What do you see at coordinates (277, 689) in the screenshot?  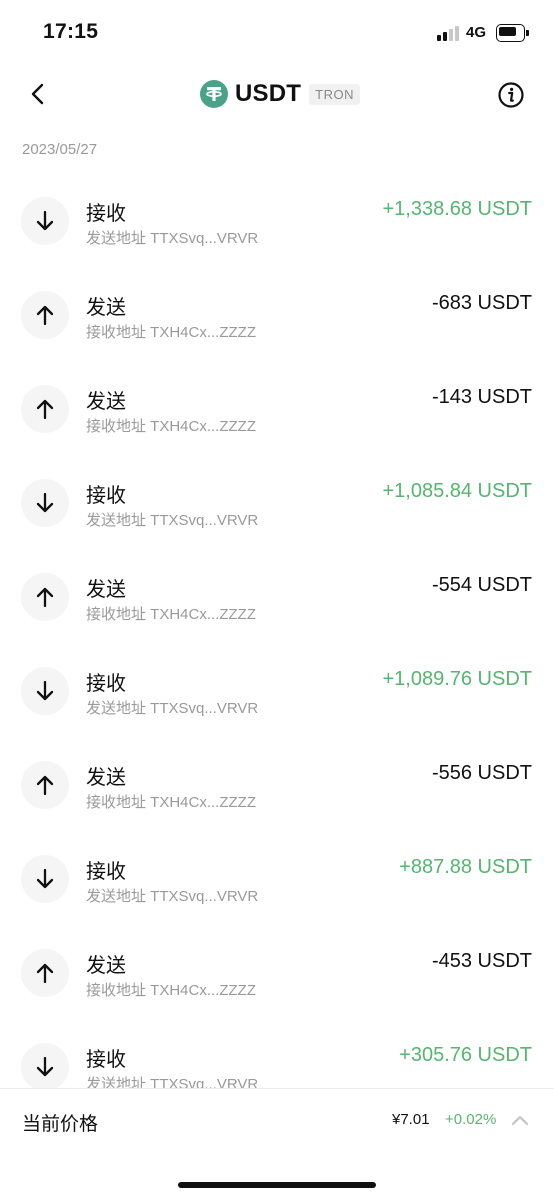 I see `transaction-item: 接收 发送地址 TTXSvq...VRVR +1,089.76 USDT` at bounding box center [277, 689].